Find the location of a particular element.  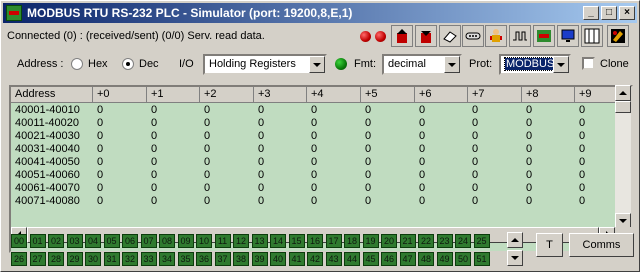

coil-indicator: 17 is located at coordinates (333, 241).